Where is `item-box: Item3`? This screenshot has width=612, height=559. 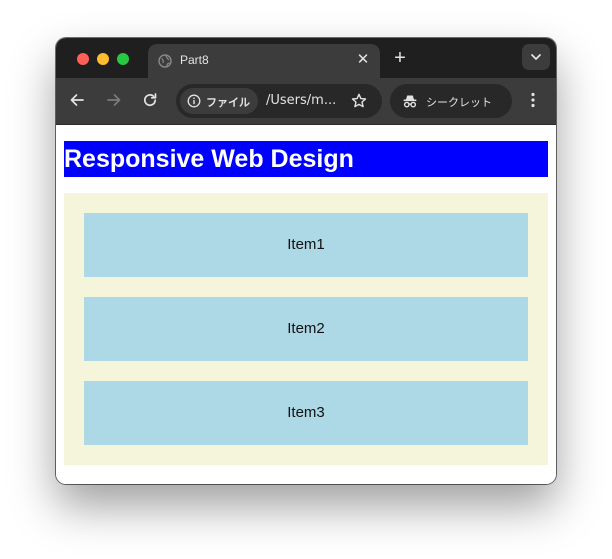
item-box: Item3 is located at coordinates (306, 413).